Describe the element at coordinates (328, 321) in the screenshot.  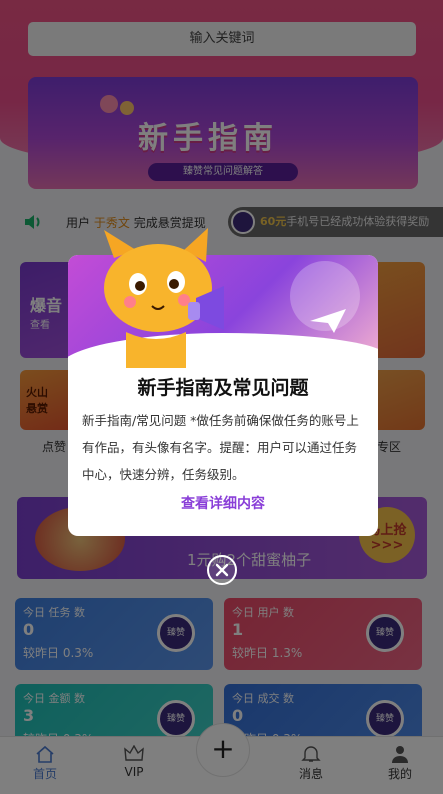
I see `paper-plane-icon` at that location.